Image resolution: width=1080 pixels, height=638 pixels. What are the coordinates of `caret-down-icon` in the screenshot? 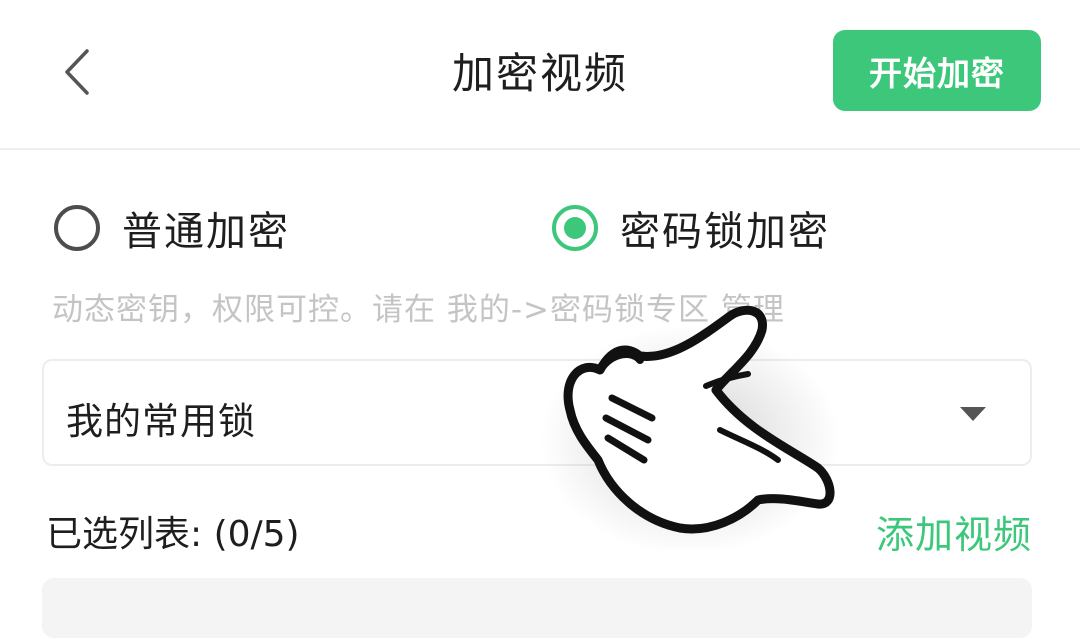 It's located at (973, 414).